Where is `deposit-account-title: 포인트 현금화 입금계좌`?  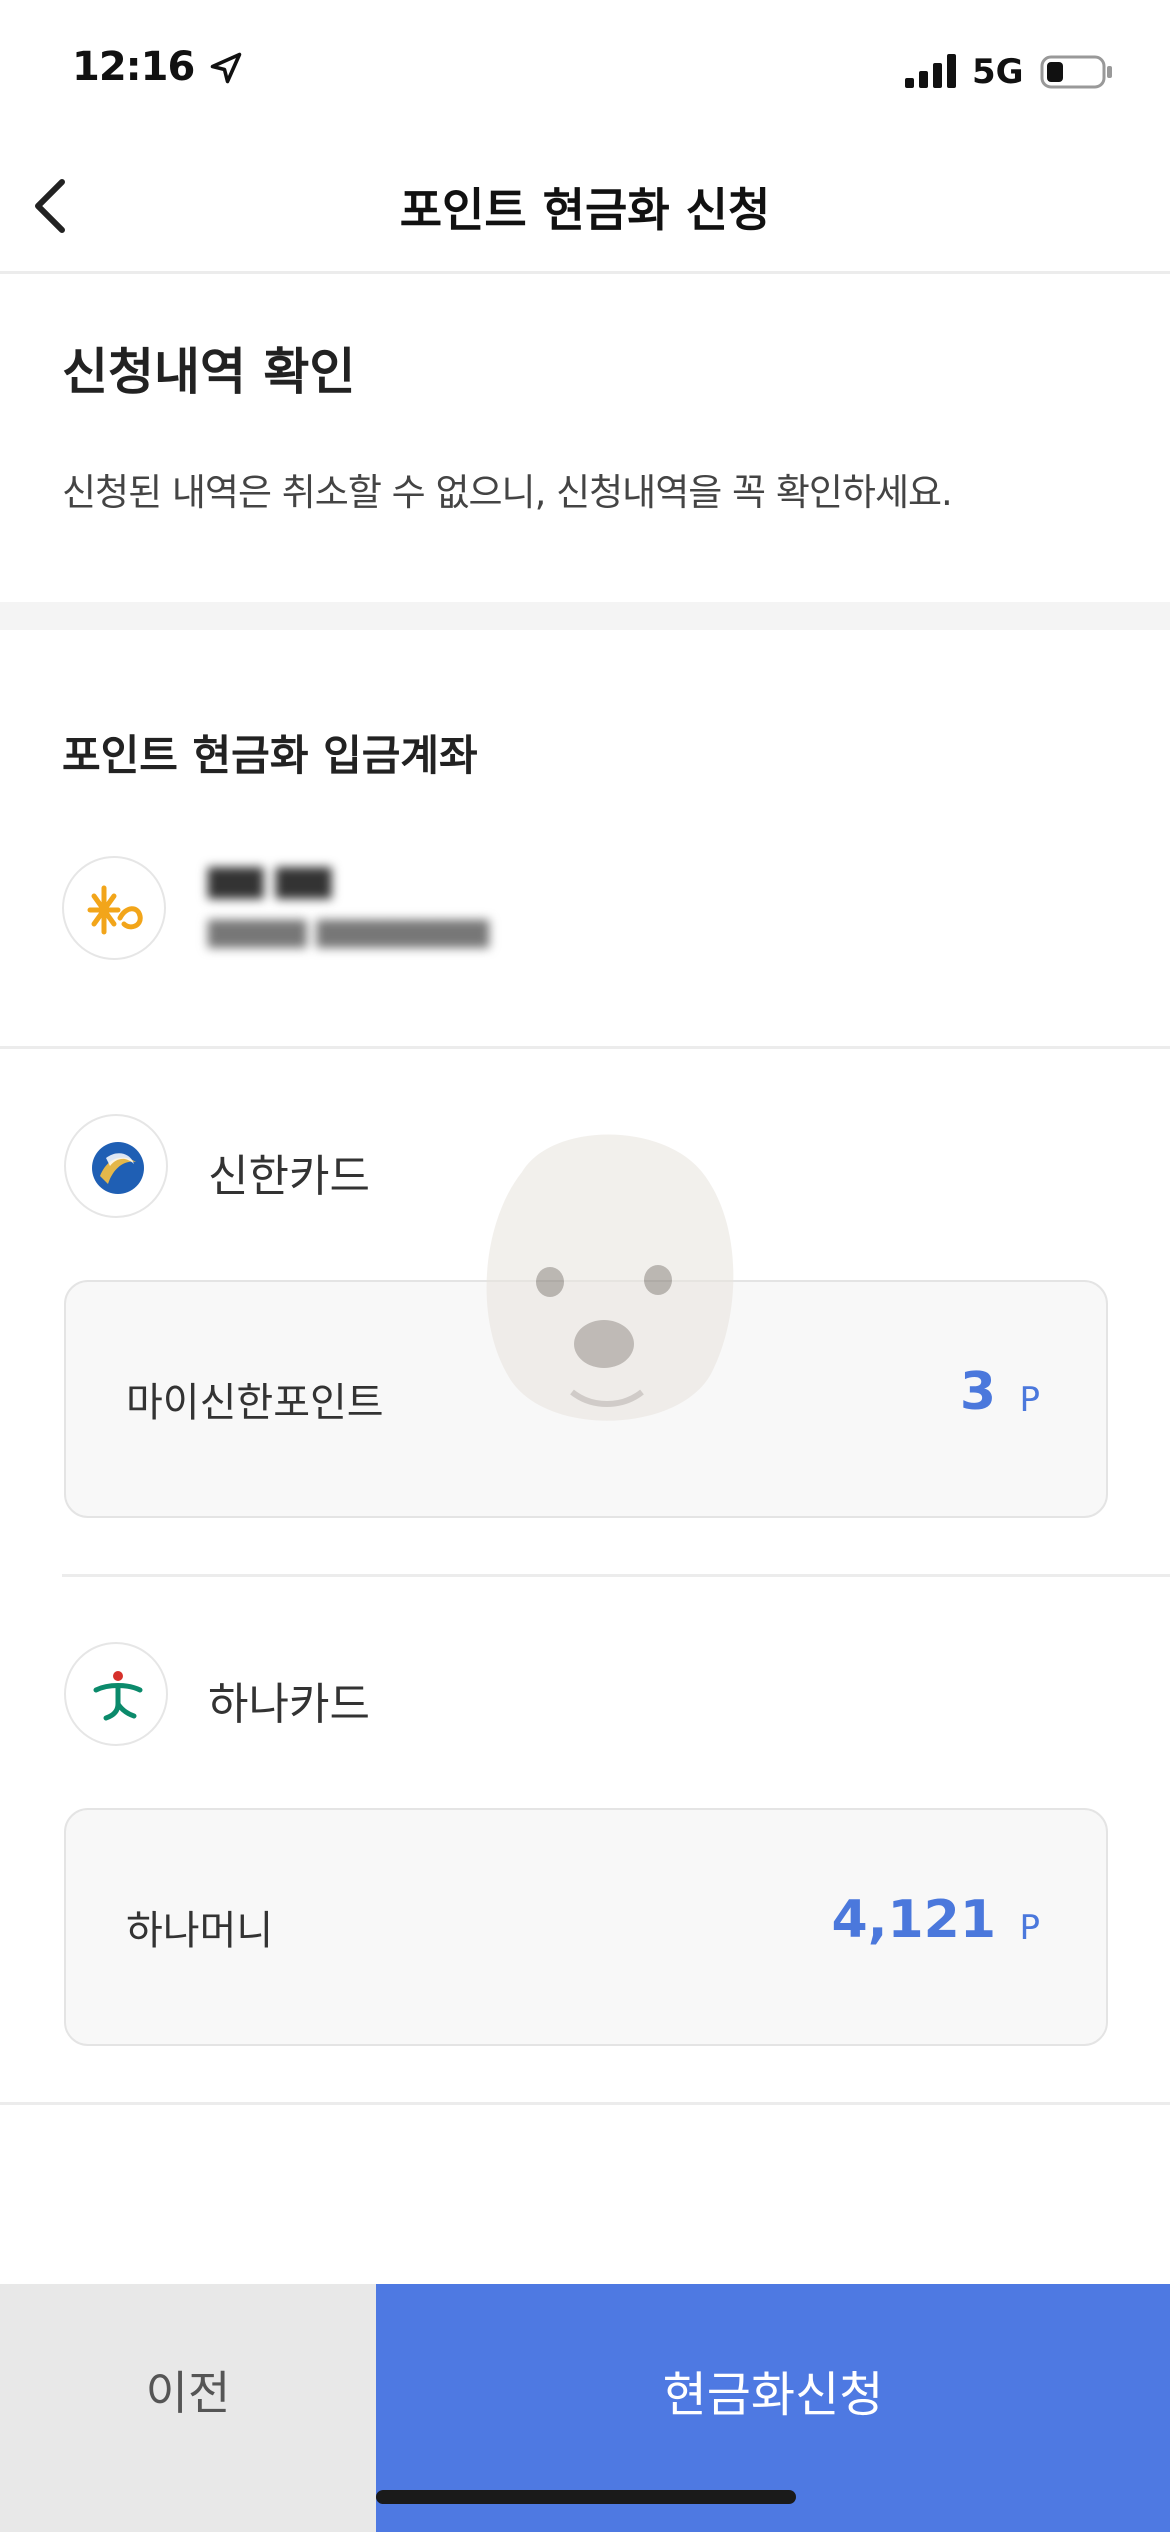
deposit-account-title: 포인트 현금화 입금계좌 is located at coordinates (270, 755).